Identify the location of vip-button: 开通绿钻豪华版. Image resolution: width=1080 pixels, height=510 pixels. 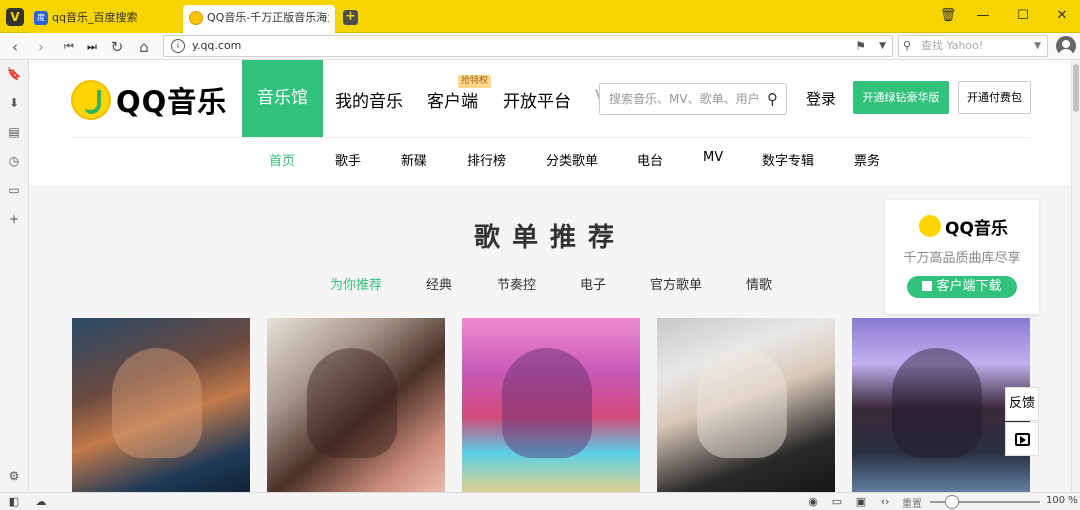
(901, 97).